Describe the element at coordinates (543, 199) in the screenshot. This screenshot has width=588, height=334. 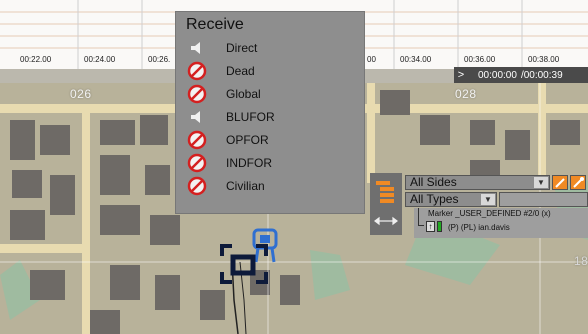
I see `types-search-input` at that location.